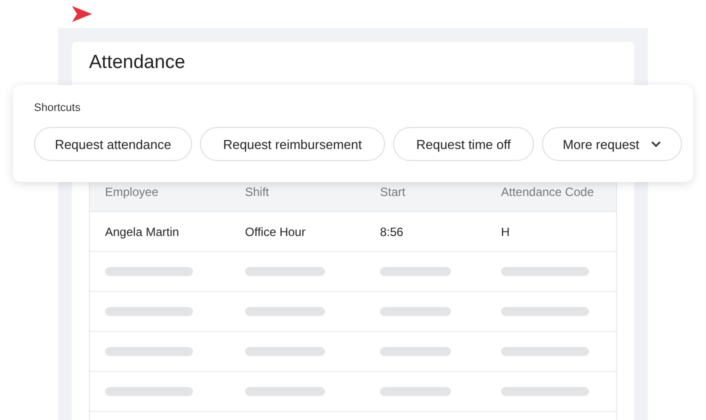 This screenshot has height=420, width=706. Describe the element at coordinates (275, 231) in the screenshot. I see `table-cell-text: Office Hour` at that location.